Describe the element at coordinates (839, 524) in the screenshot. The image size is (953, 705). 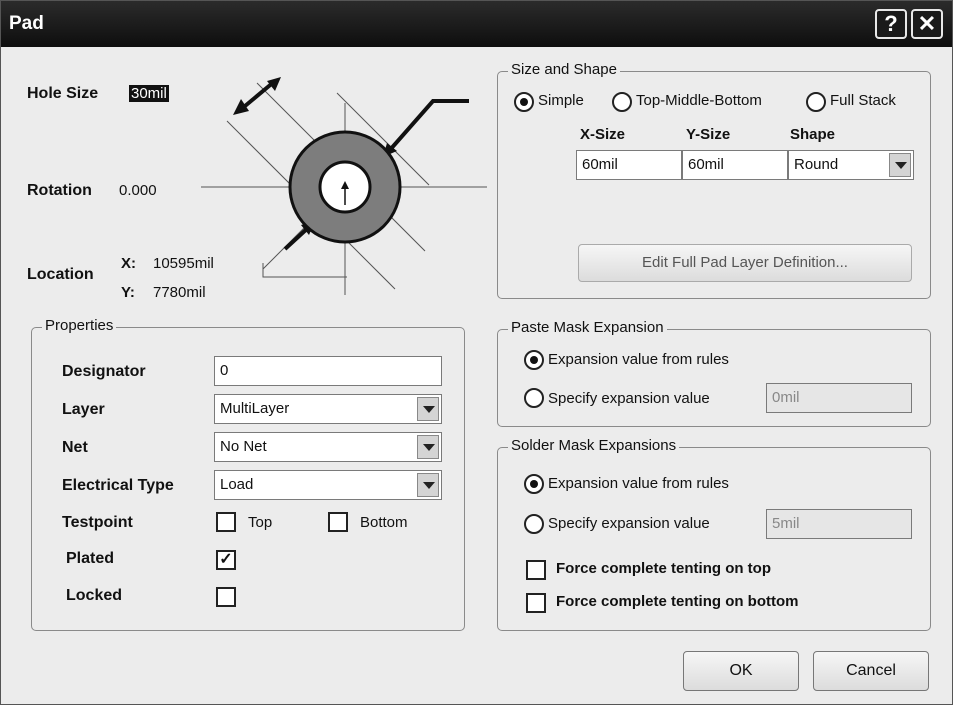
I see `solder-value-input: 5mil` at that location.